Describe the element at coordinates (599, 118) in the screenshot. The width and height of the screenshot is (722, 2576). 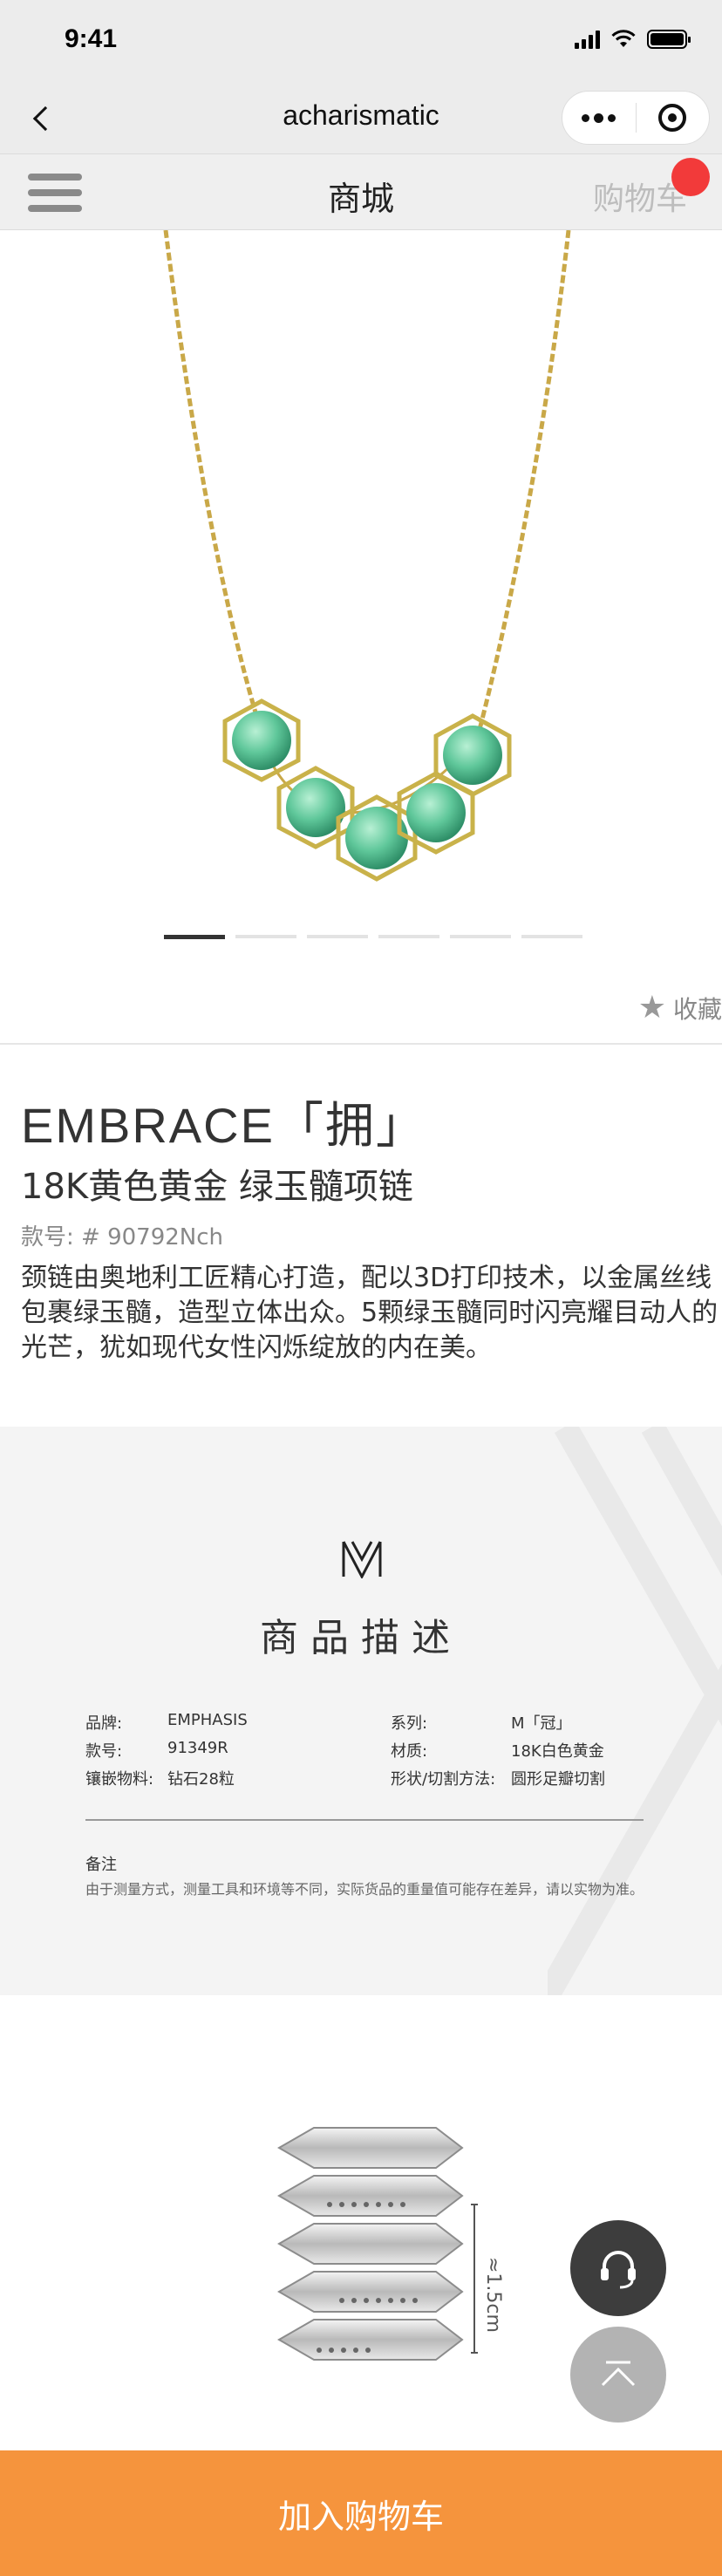
I see `more-button` at that location.